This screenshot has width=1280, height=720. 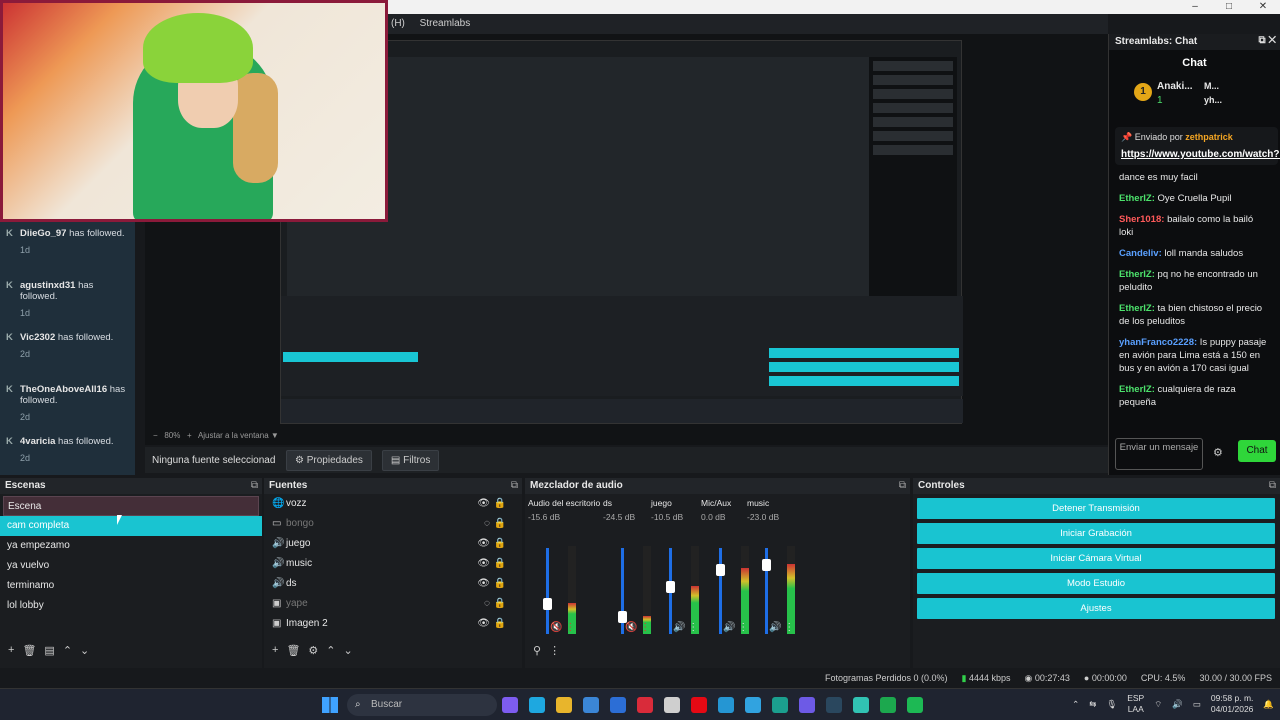 I want to click on source-item: 🔊 ds 👁 🔒, so click(x=393, y=584).